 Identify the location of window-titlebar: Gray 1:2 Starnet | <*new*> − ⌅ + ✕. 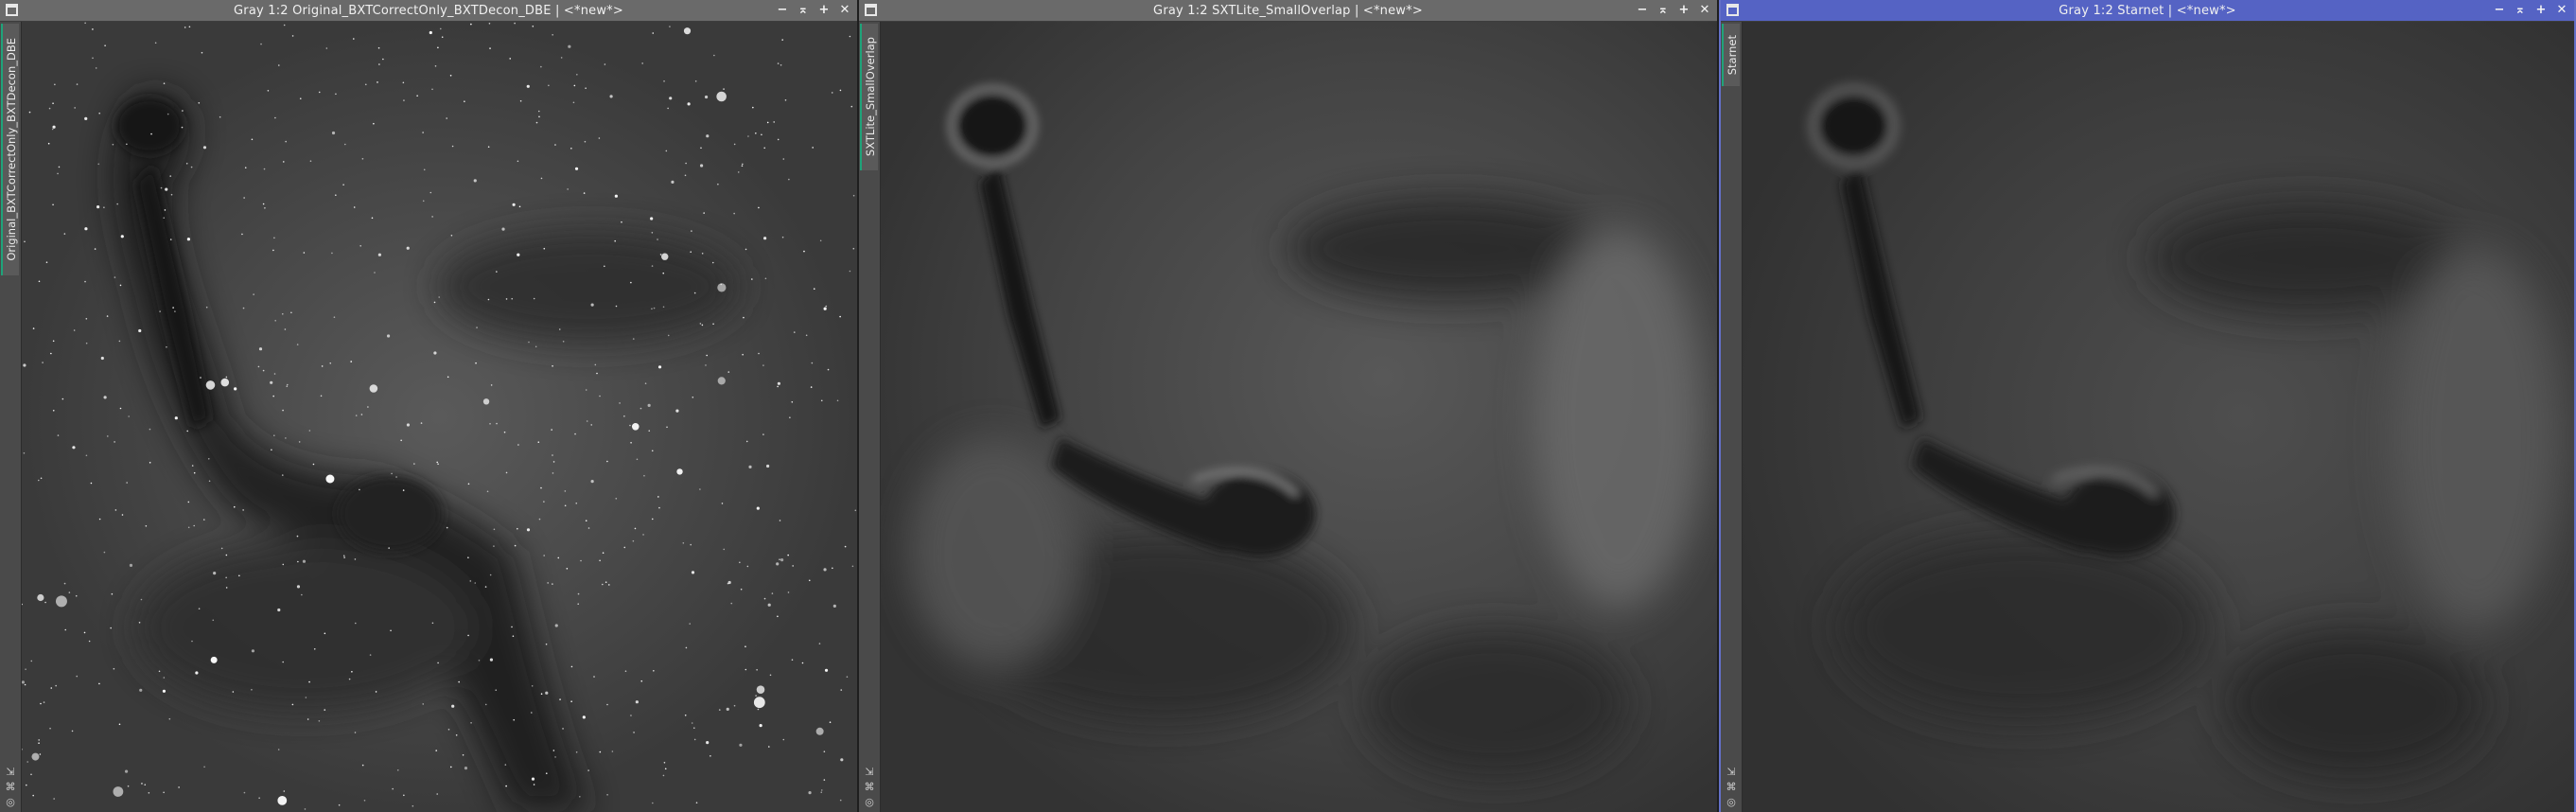
(2148, 11).